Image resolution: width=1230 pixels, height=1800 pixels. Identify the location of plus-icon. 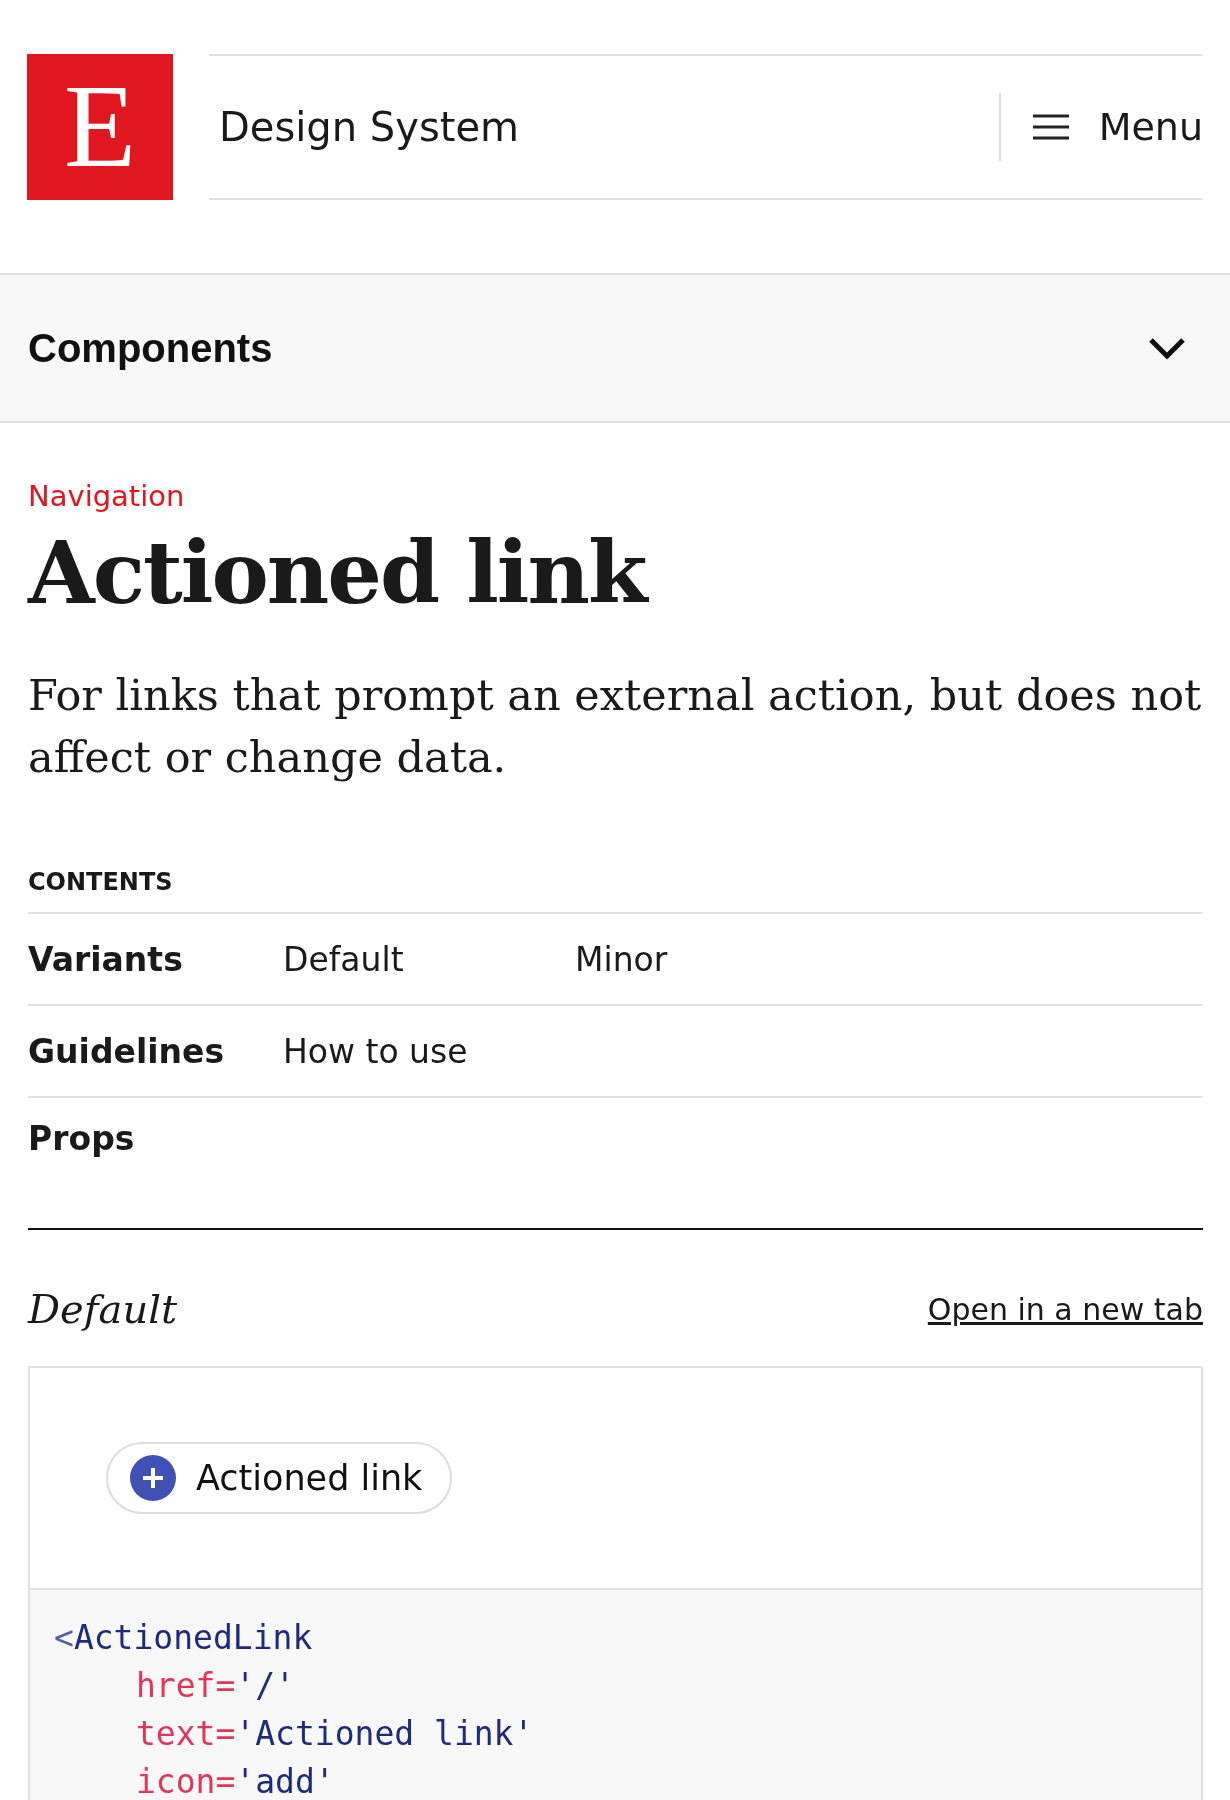
(153, 1478).